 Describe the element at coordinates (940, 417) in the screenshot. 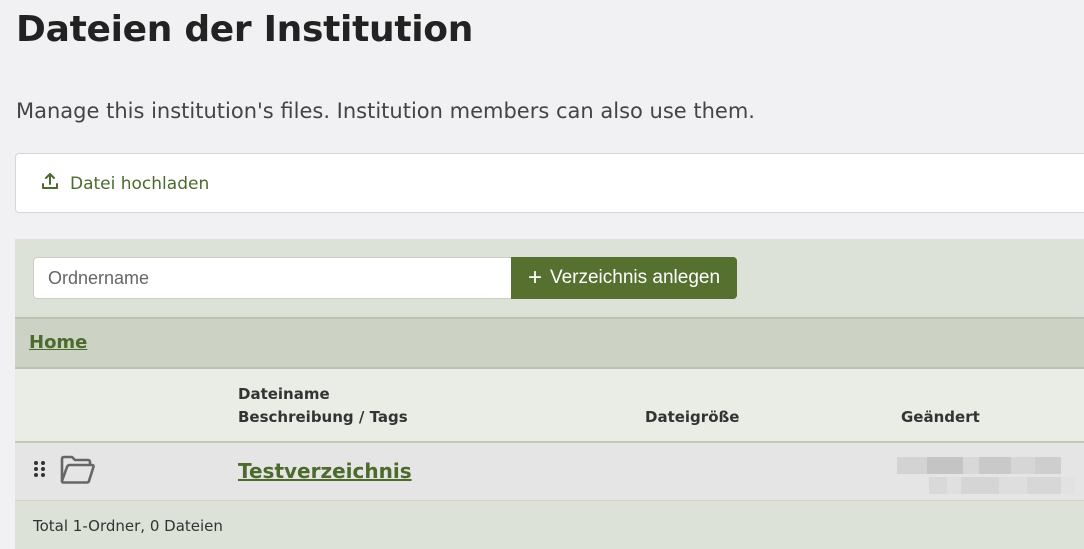

I see `column-header-modified: Geändert` at that location.